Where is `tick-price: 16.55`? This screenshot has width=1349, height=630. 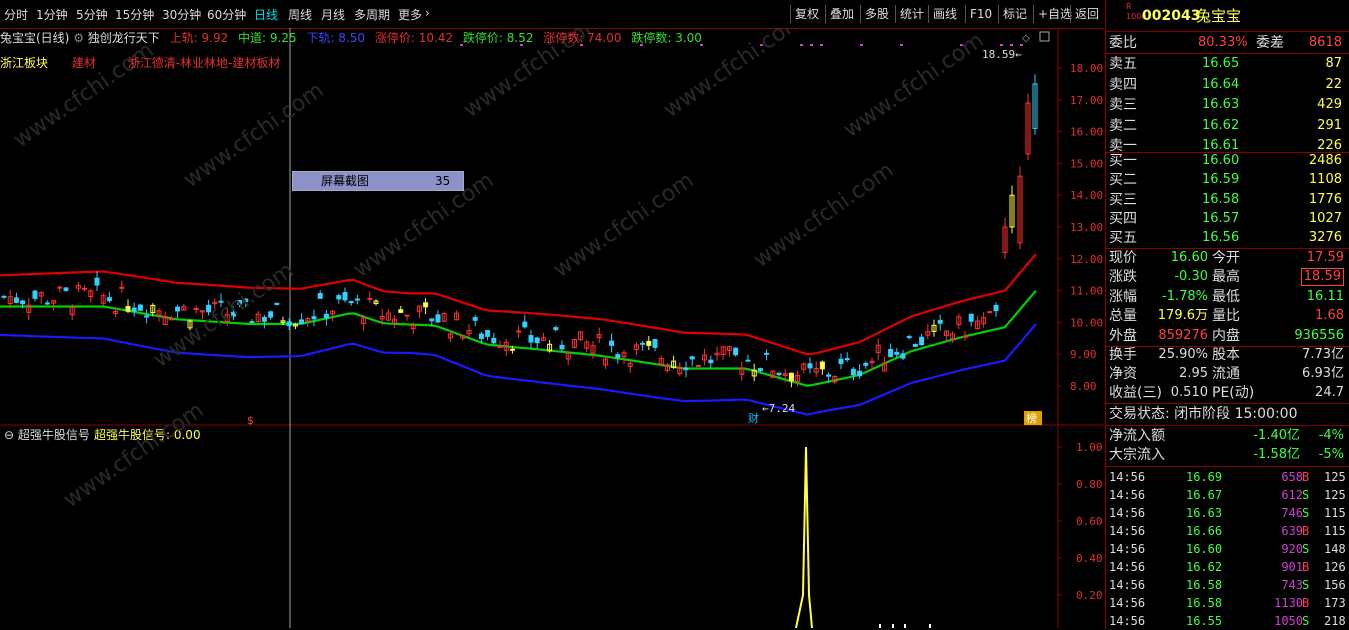 tick-price: 16.55 is located at coordinates (1204, 621).